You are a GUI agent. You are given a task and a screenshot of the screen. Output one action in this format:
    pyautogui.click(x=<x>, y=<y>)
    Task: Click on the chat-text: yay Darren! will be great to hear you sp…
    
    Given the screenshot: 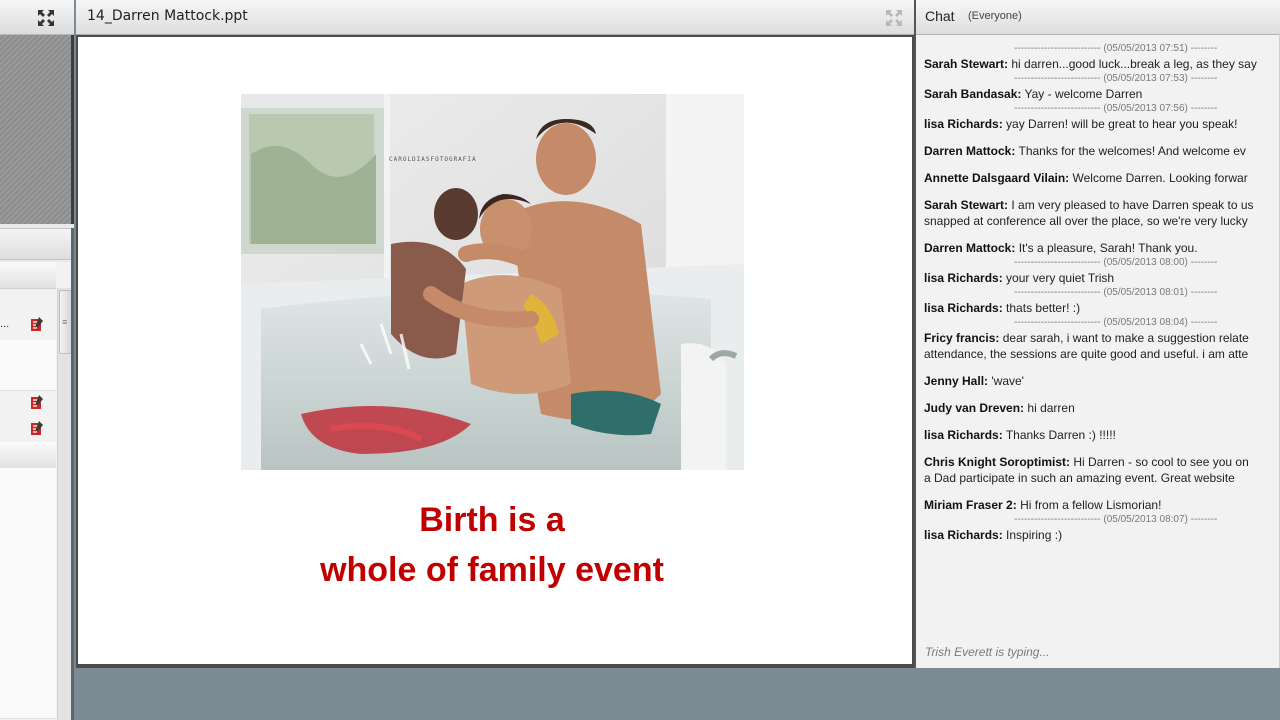 What is the action you would take?
    pyautogui.click(x=1122, y=124)
    